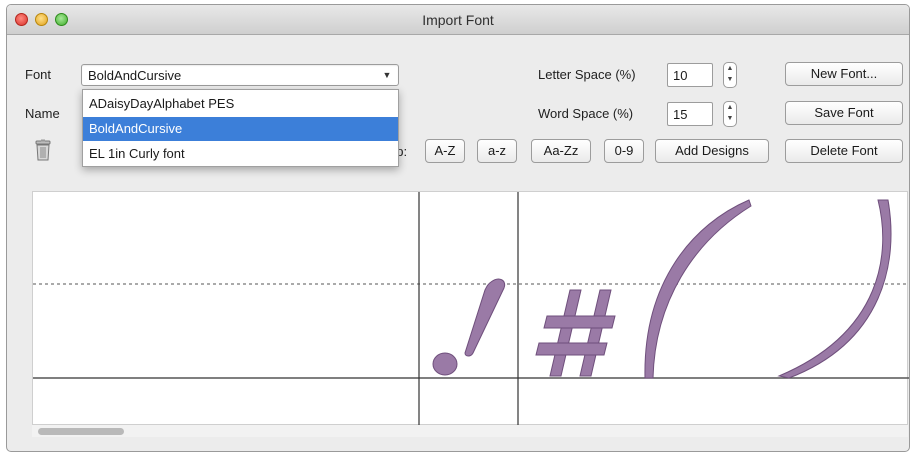 The image size is (916, 456). Describe the element at coordinates (42, 113) in the screenshot. I see `name-label: Name` at that location.